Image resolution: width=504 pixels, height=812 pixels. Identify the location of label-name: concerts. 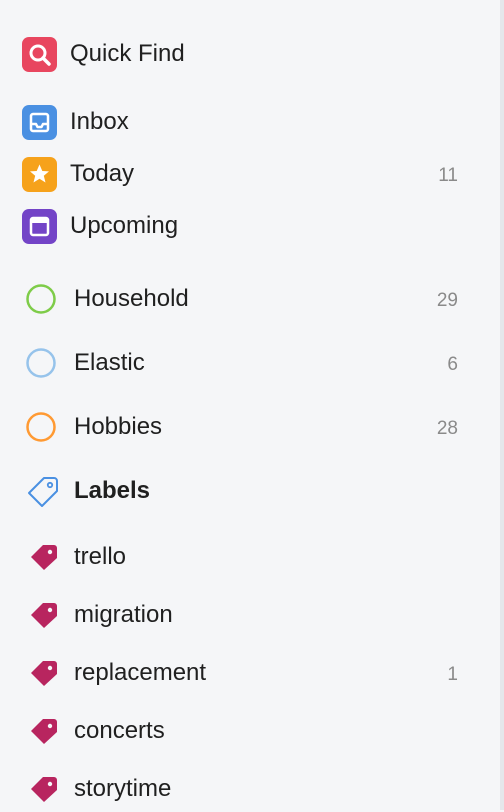
(119, 730).